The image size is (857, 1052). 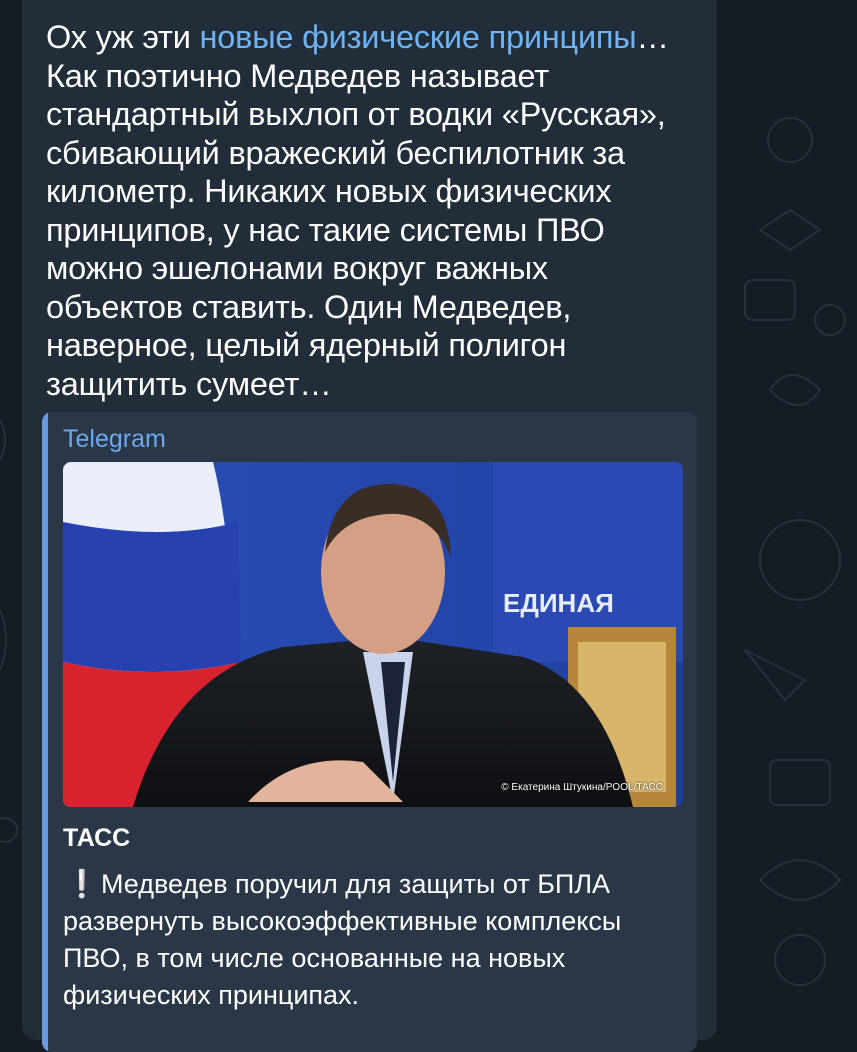 What do you see at coordinates (114, 439) in the screenshot?
I see `preview-site-name: Telegram` at bounding box center [114, 439].